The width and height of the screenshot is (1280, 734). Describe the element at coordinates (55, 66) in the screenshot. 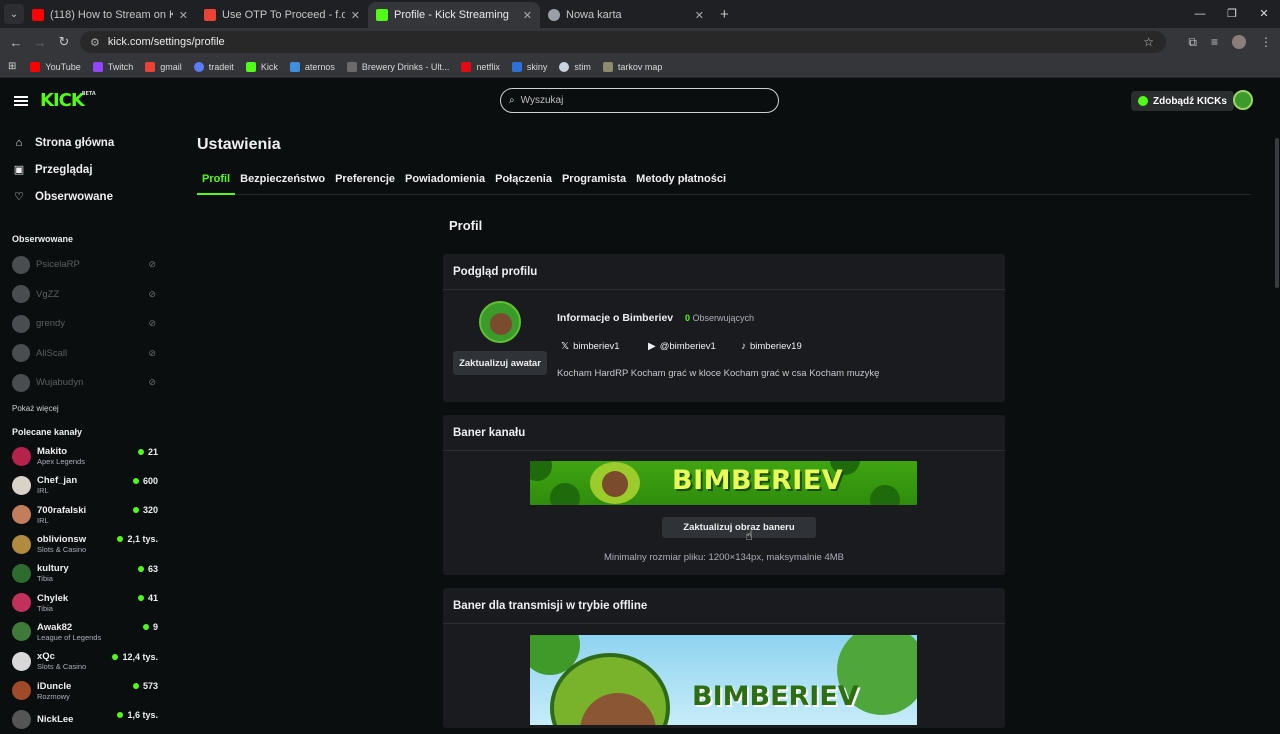

I see `bookmark: YouTube` at that location.